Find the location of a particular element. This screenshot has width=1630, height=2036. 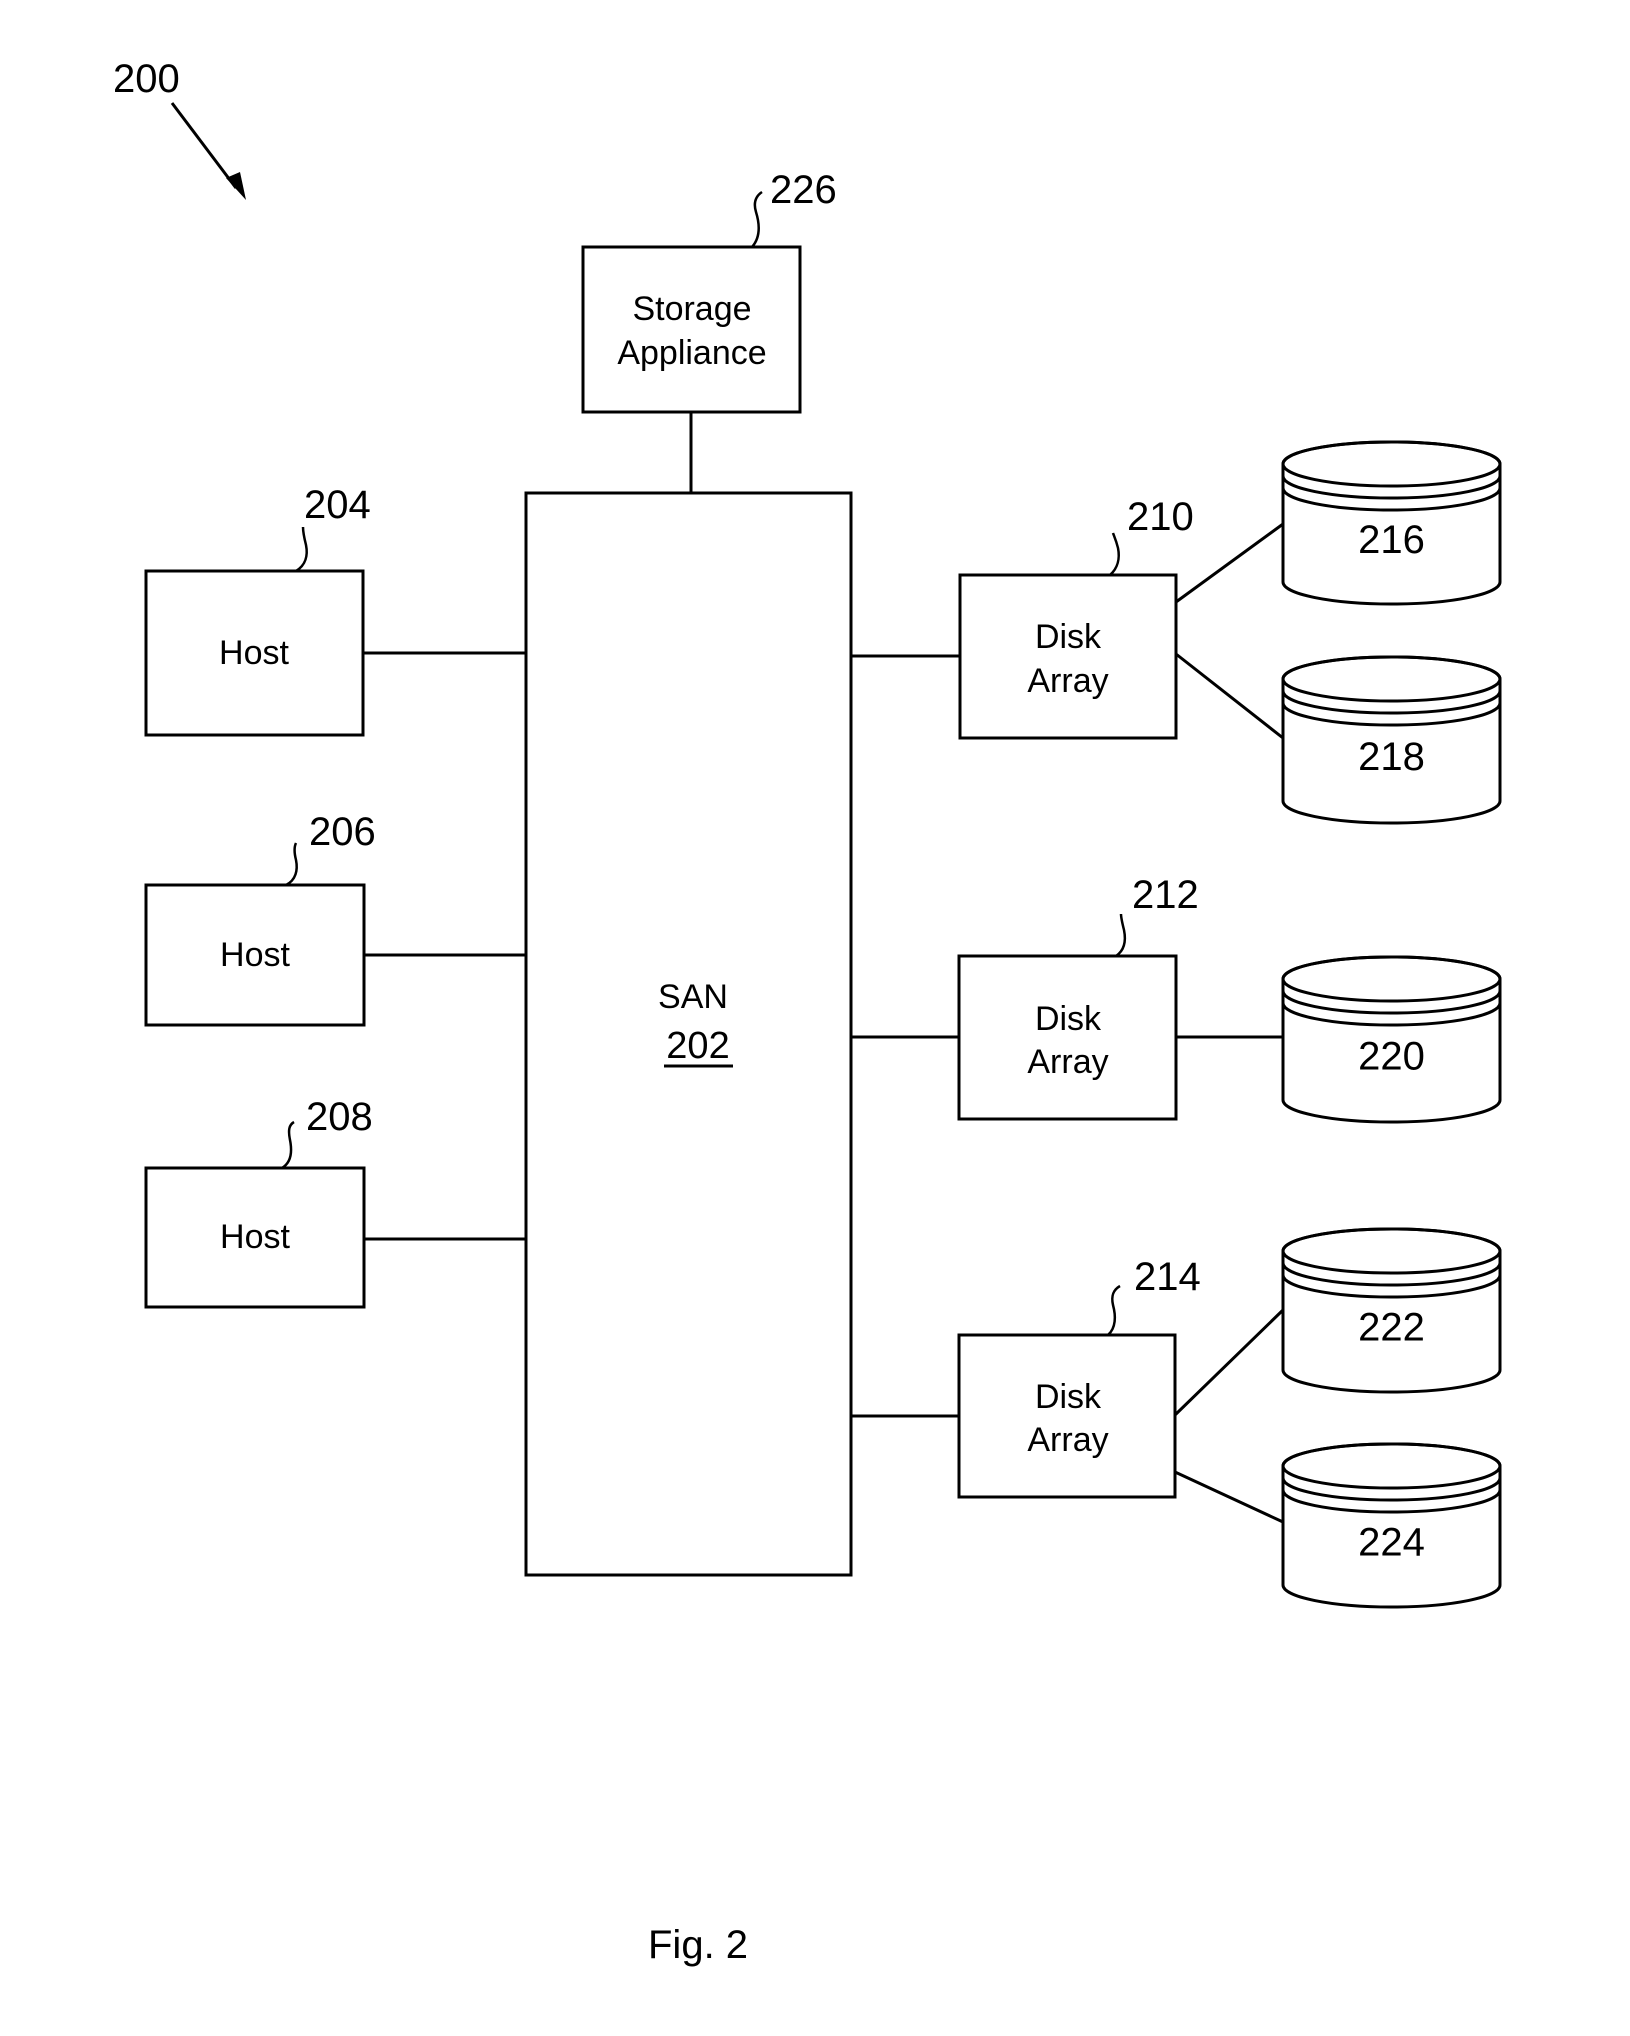

disk-array-214: Disk Array is located at coordinates (1067, 1416).